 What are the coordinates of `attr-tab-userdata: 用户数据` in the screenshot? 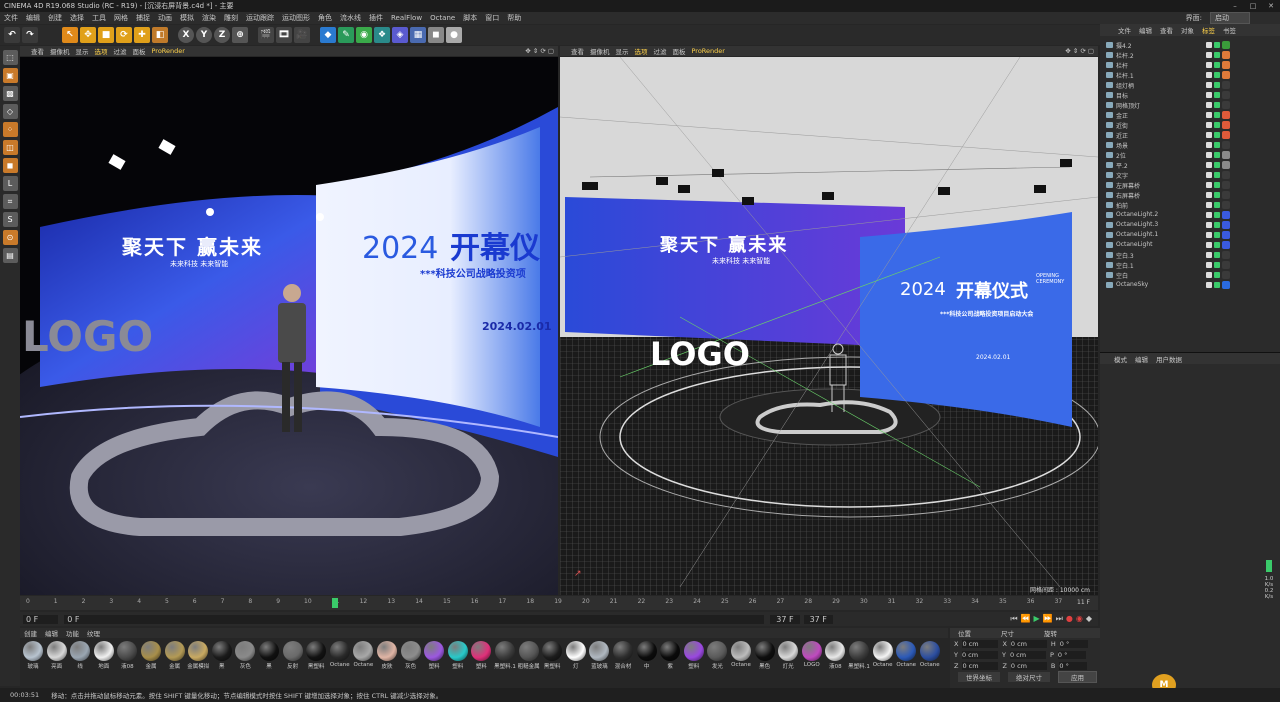 It's located at (1169, 359).